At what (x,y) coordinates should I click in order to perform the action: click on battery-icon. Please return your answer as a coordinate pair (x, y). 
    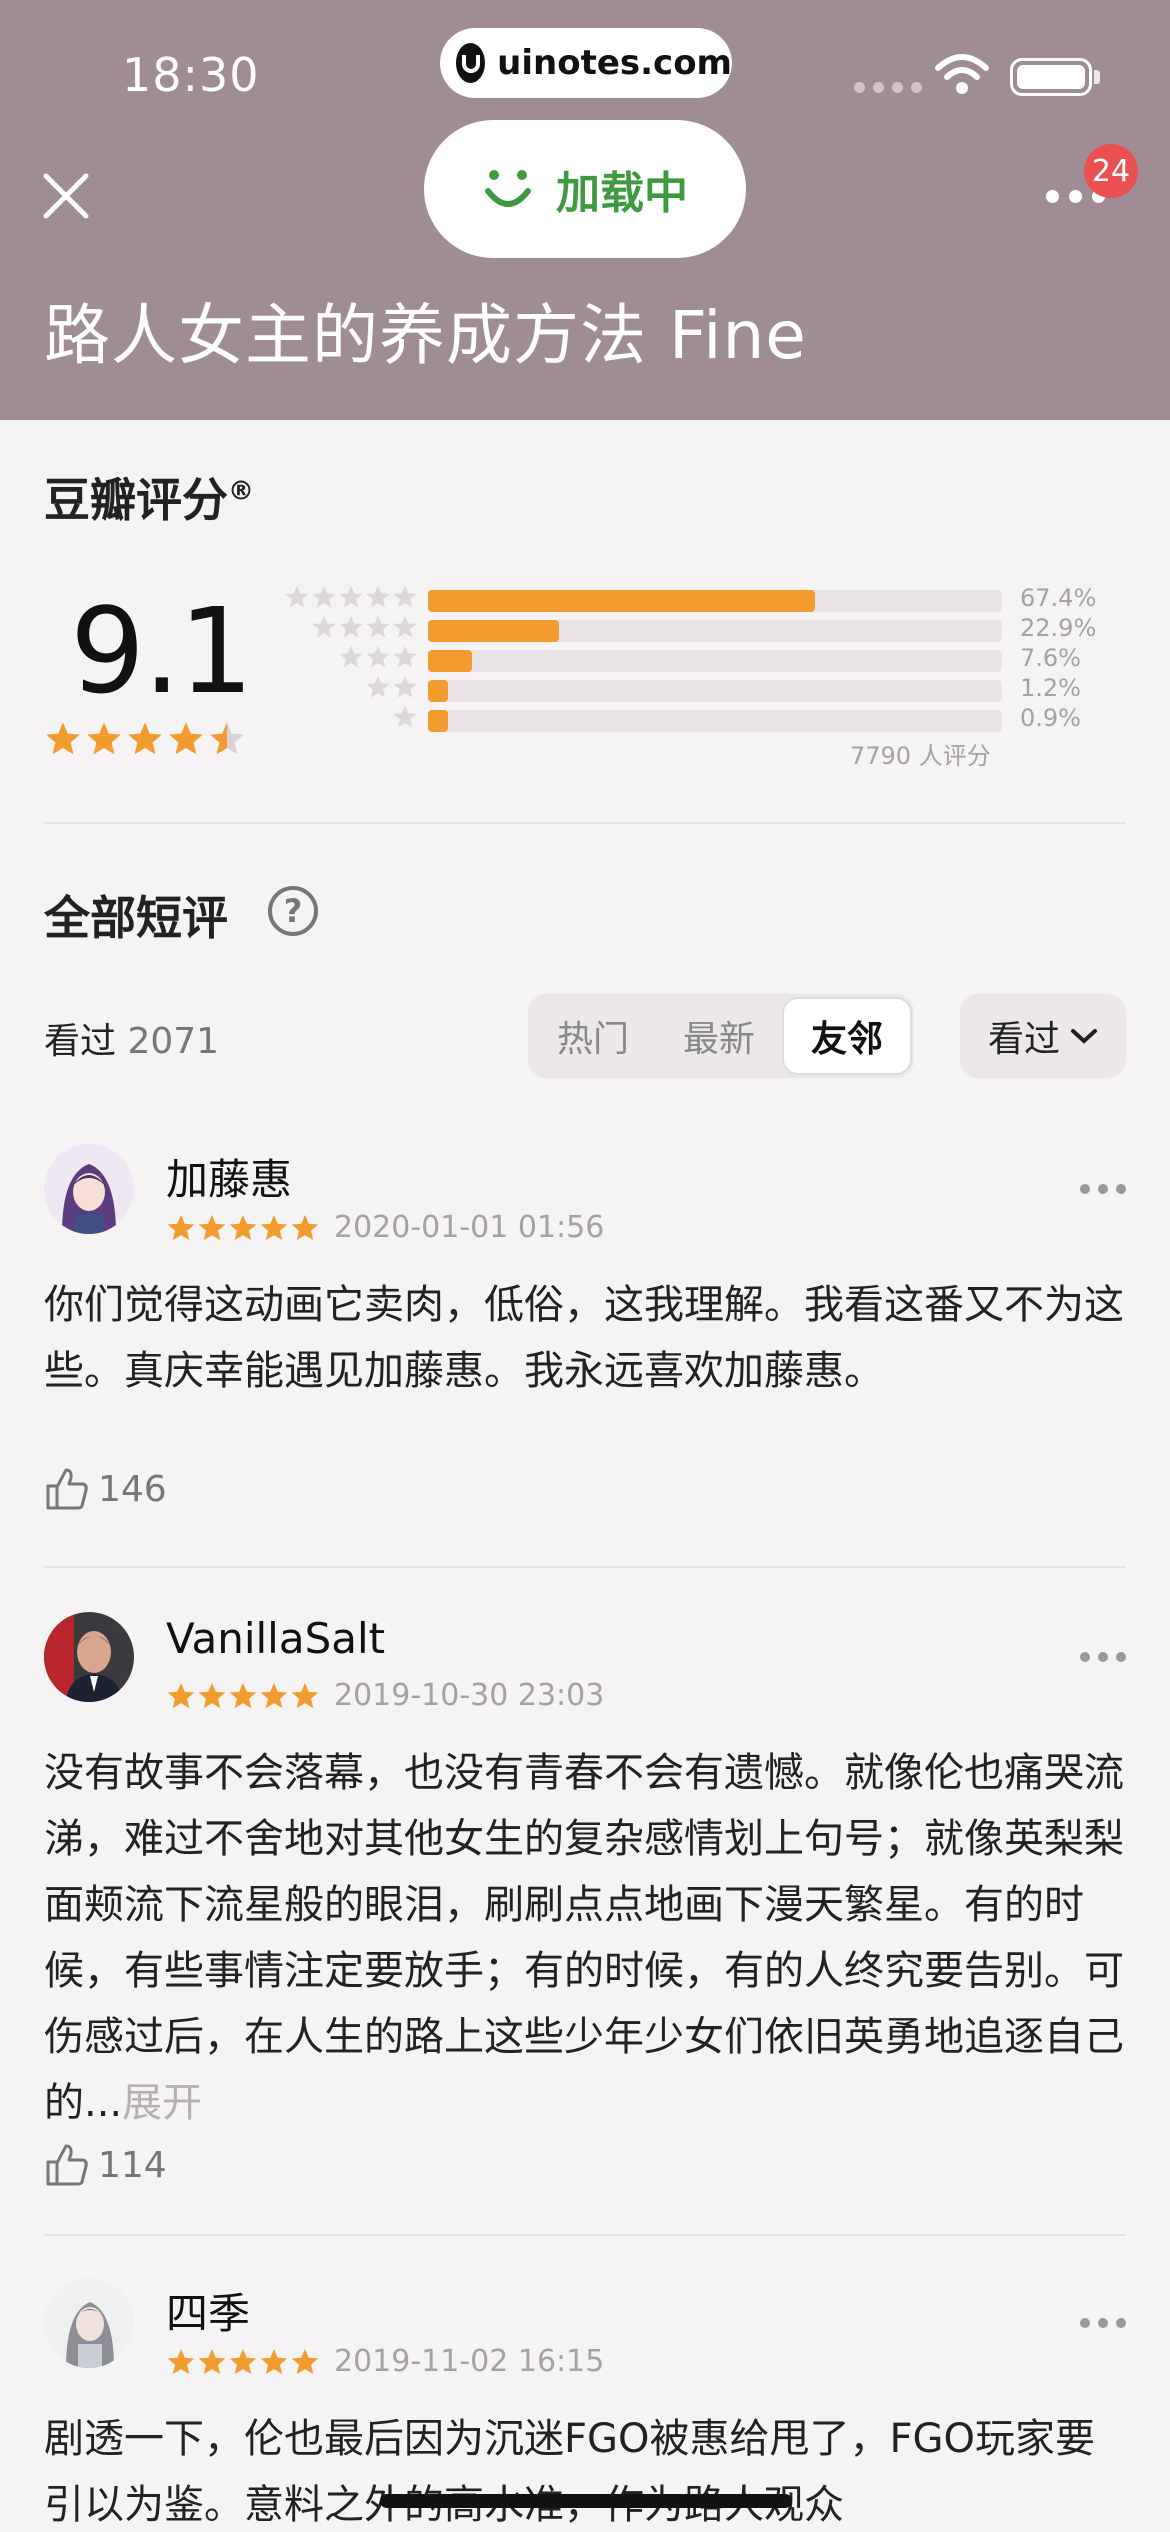
    Looking at the image, I should click on (1051, 77).